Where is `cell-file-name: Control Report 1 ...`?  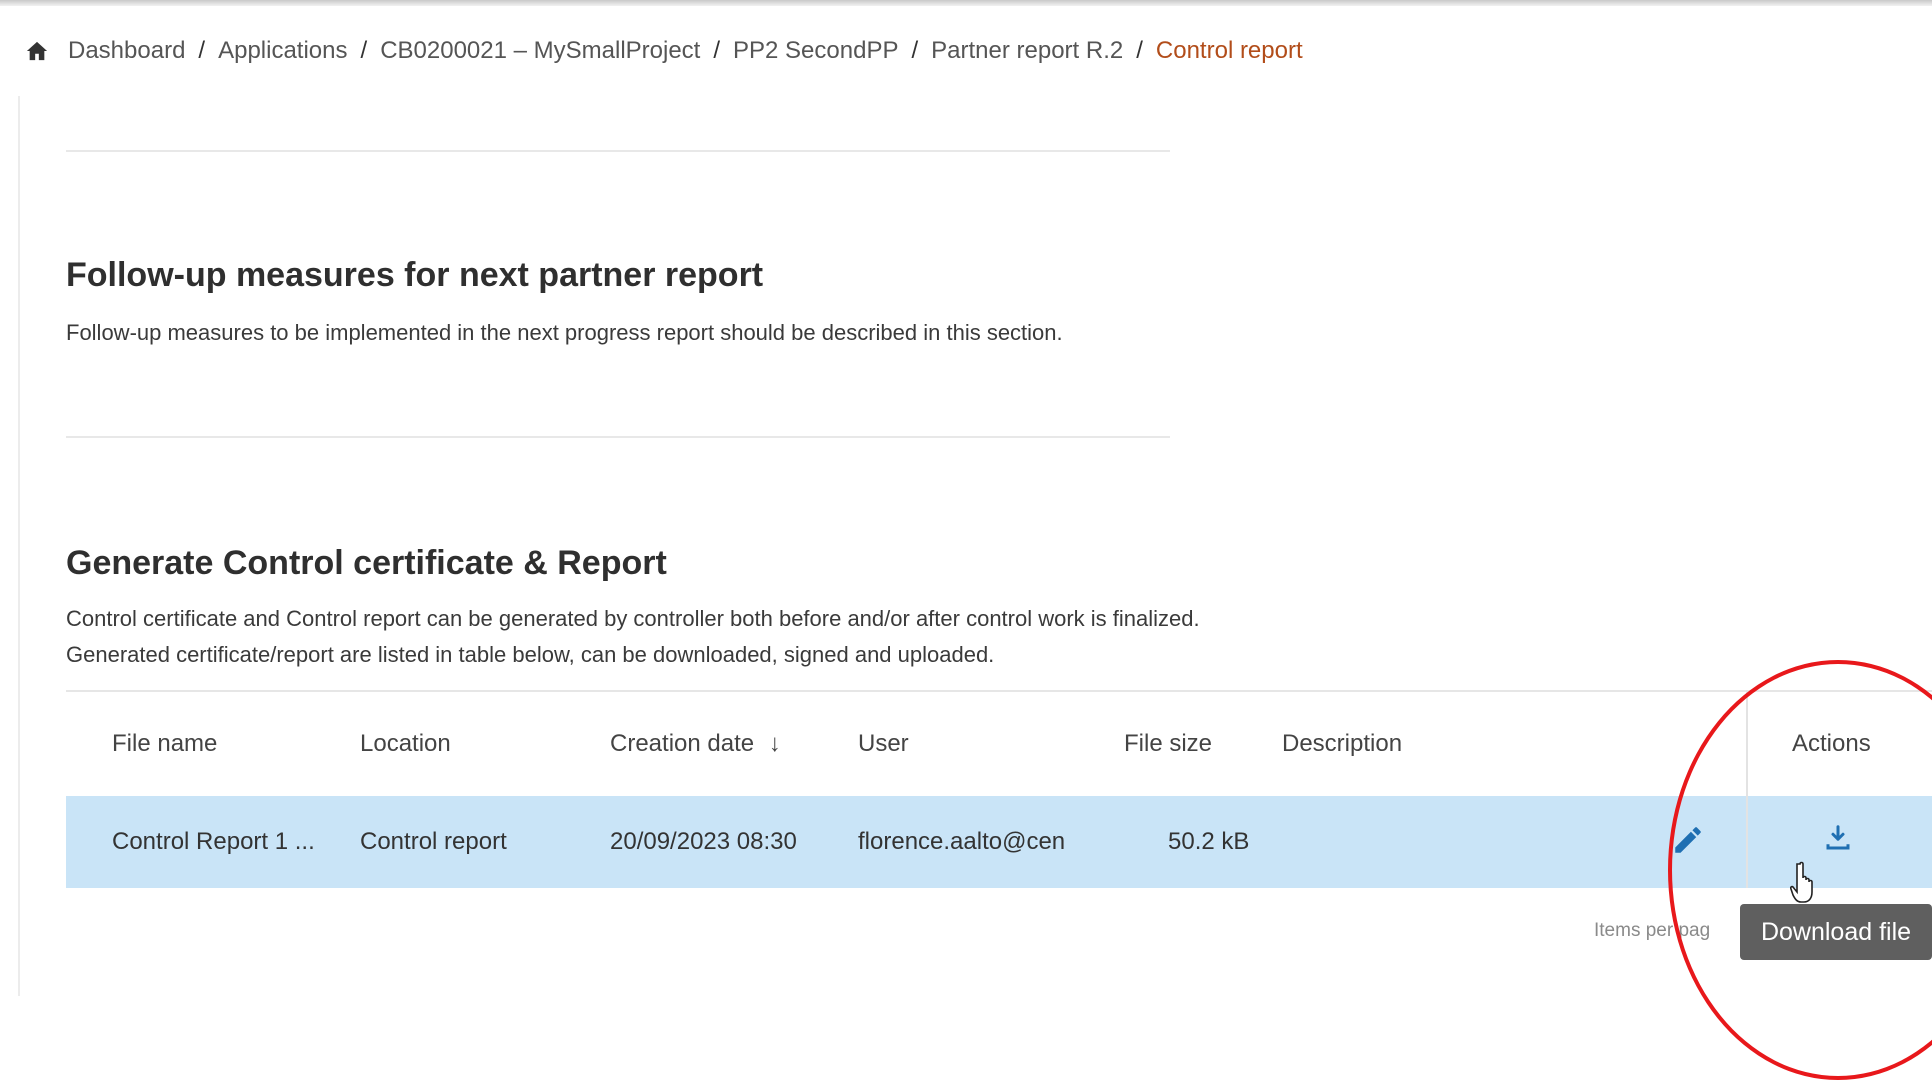 cell-file-name: Control Report 1 ... is located at coordinates (213, 841).